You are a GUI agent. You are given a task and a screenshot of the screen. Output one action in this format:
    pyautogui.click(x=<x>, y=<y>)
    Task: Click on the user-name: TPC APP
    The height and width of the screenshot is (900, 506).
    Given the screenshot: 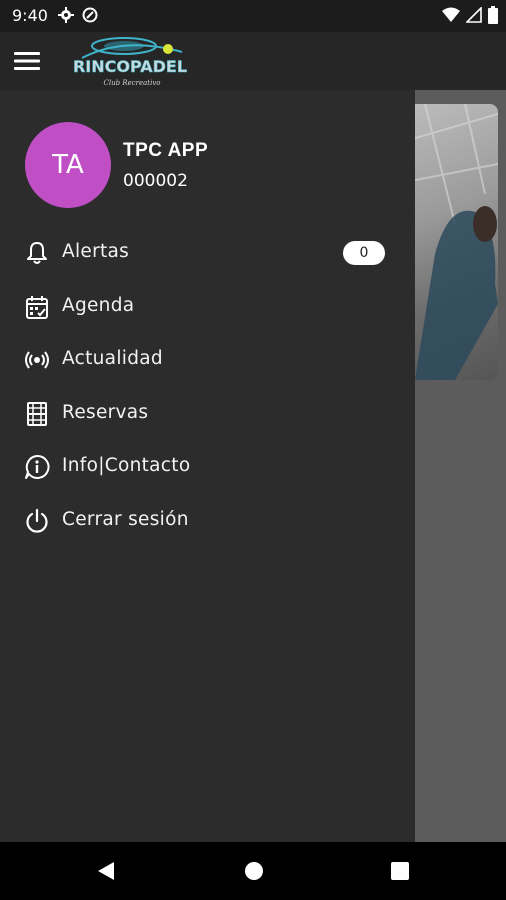 What is the action you would take?
    pyautogui.click(x=166, y=150)
    